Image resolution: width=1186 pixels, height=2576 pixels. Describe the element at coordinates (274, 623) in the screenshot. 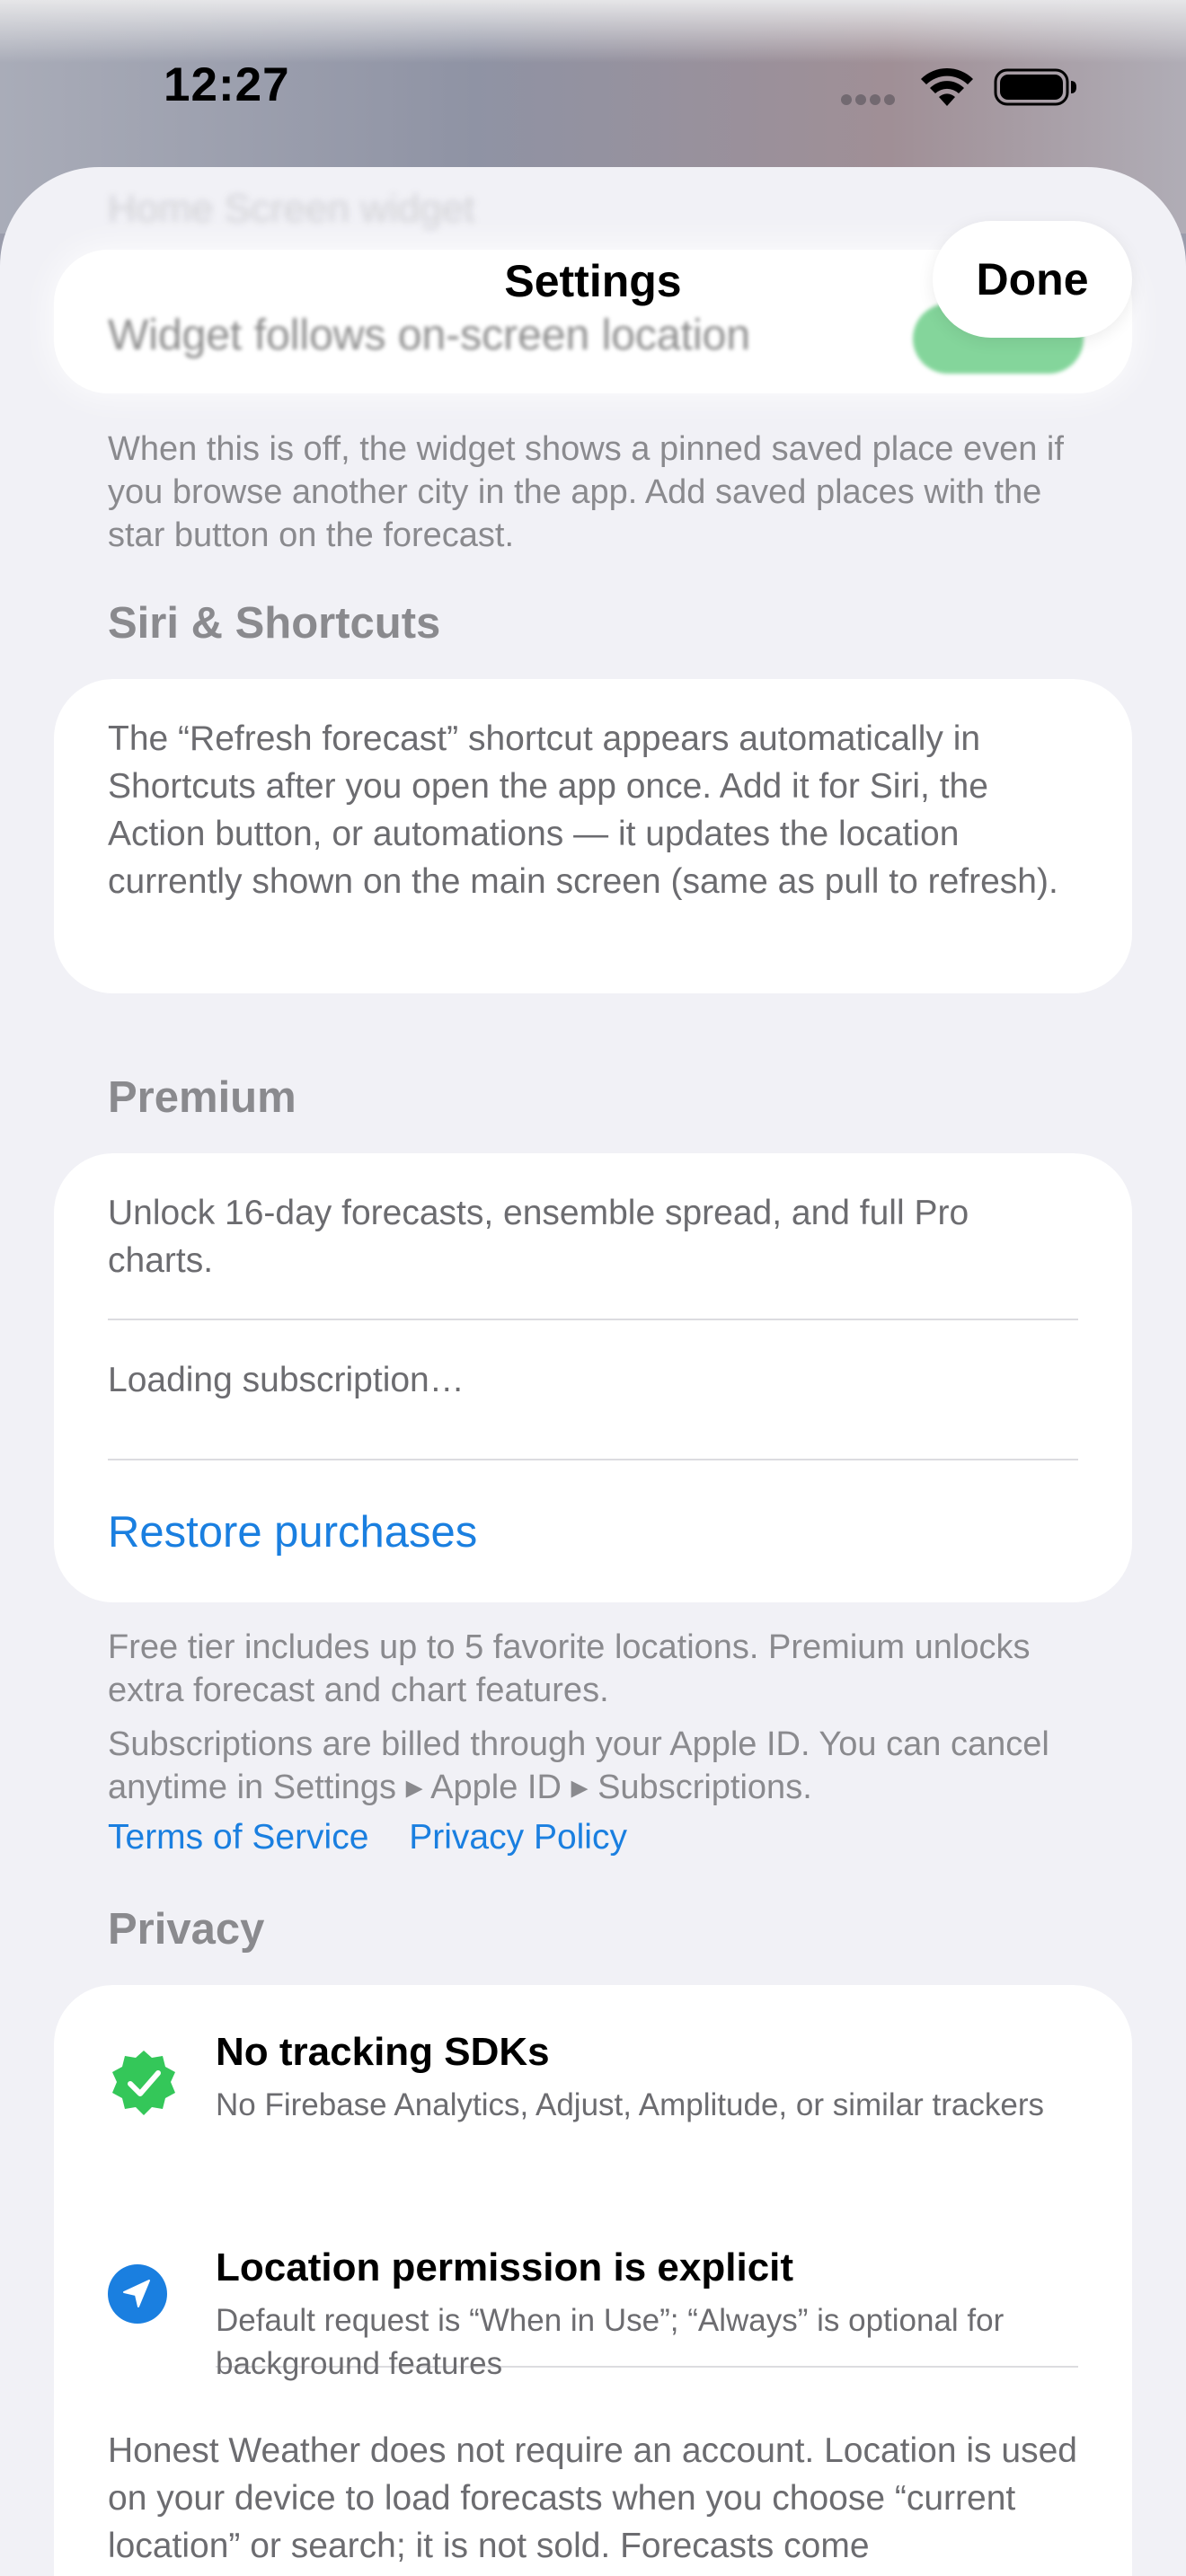

I see `siri-section-title: Siri & Shortcuts` at that location.